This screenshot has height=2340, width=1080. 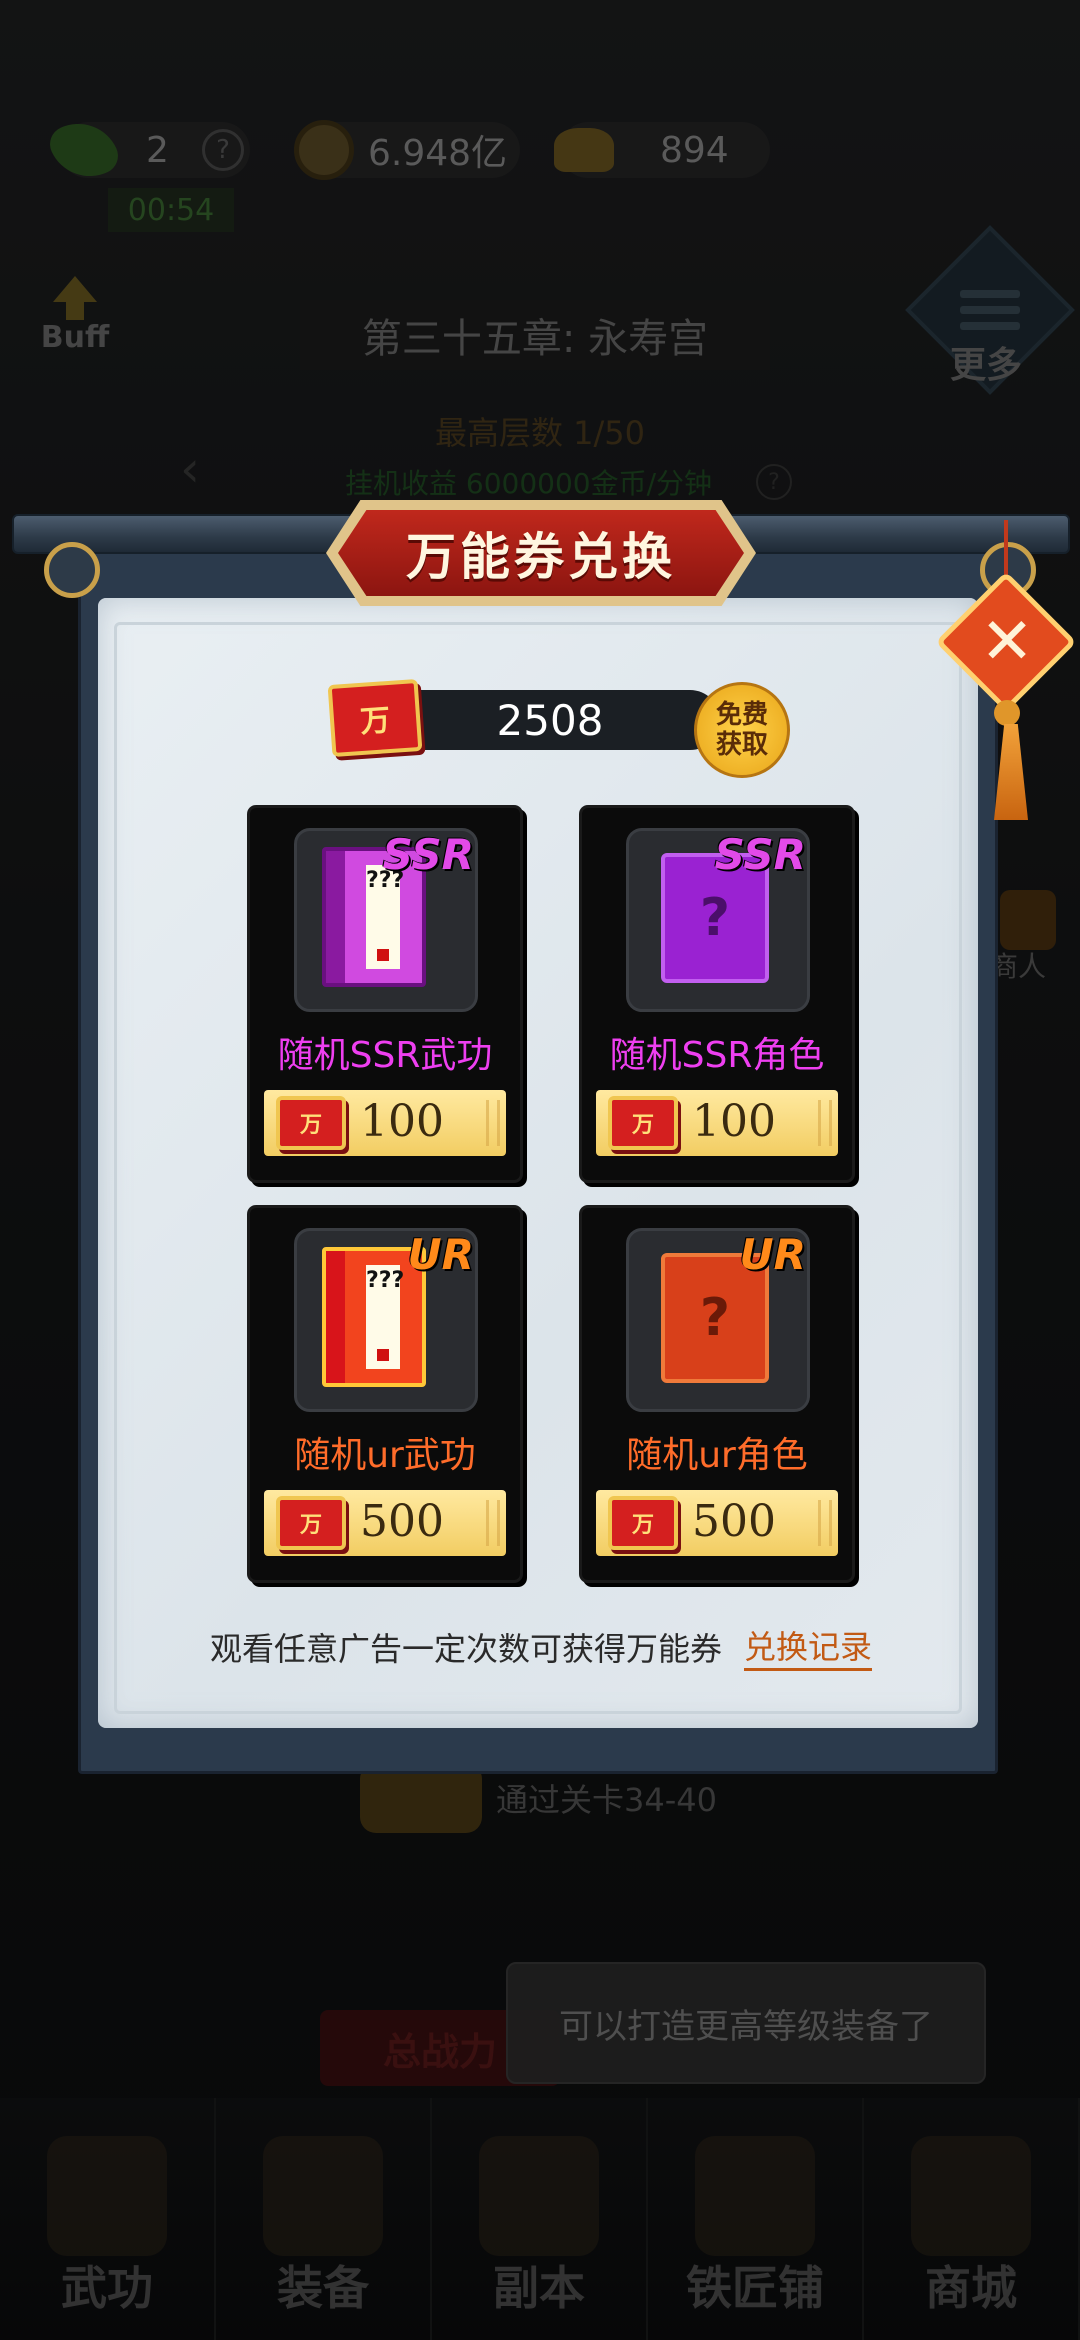 What do you see at coordinates (323, 2196) in the screenshot?
I see `armor-icon` at bounding box center [323, 2196].